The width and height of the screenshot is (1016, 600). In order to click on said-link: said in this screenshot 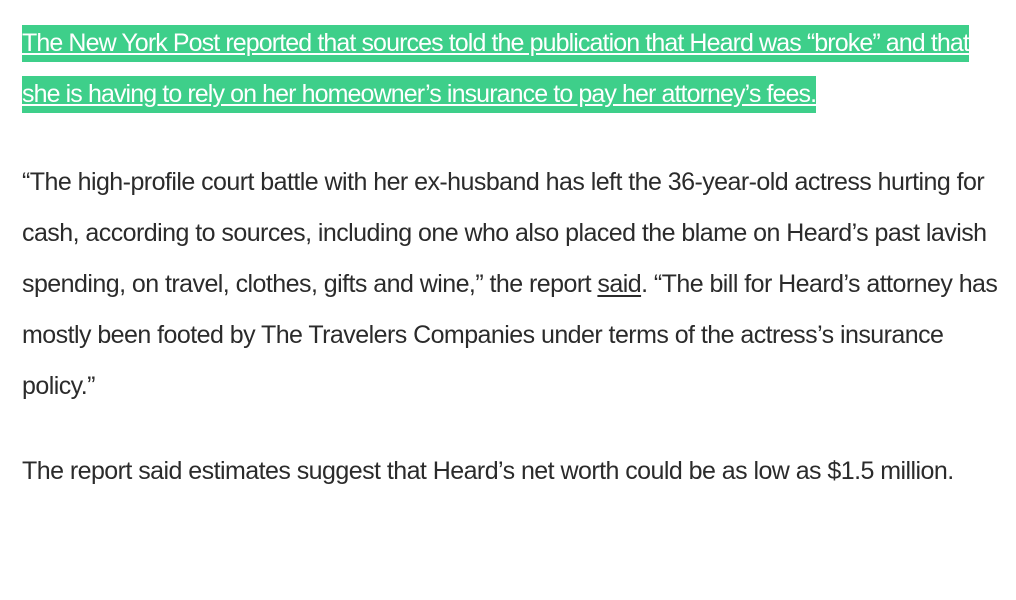, I will do `click(619, 284)`.